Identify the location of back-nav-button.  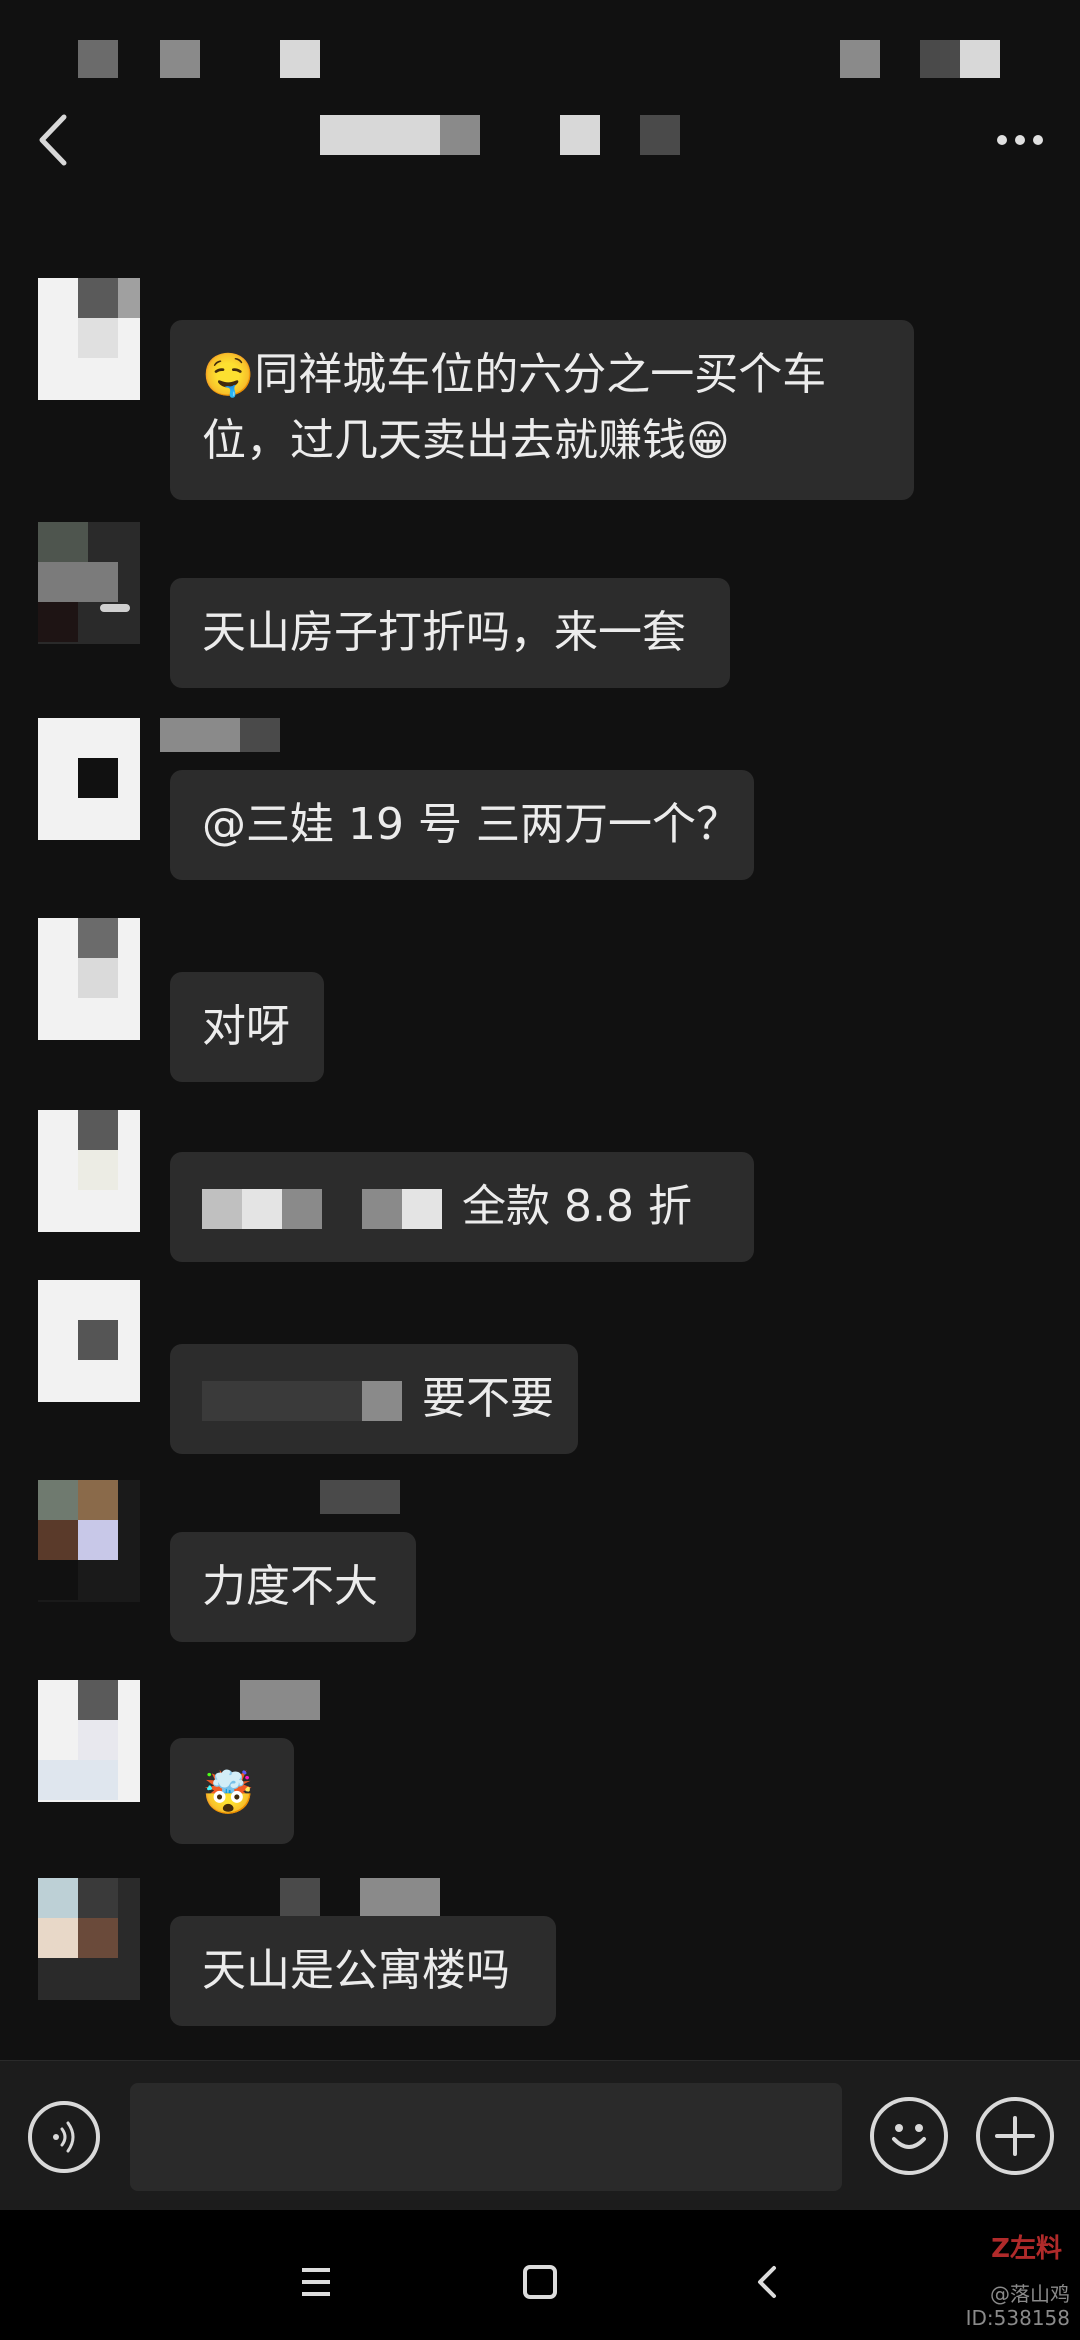
(768, 2282).